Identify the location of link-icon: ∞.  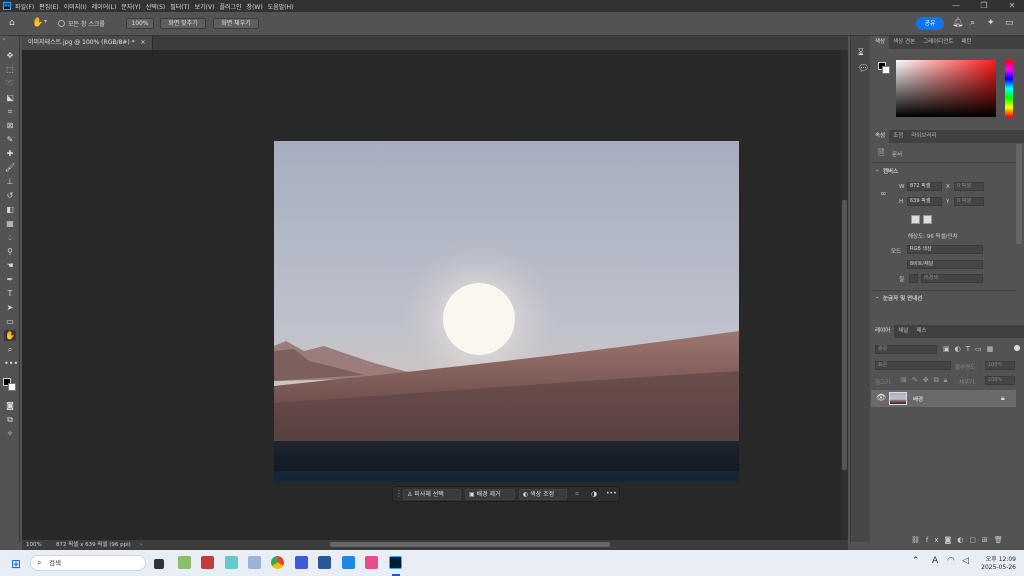
(883, 193).